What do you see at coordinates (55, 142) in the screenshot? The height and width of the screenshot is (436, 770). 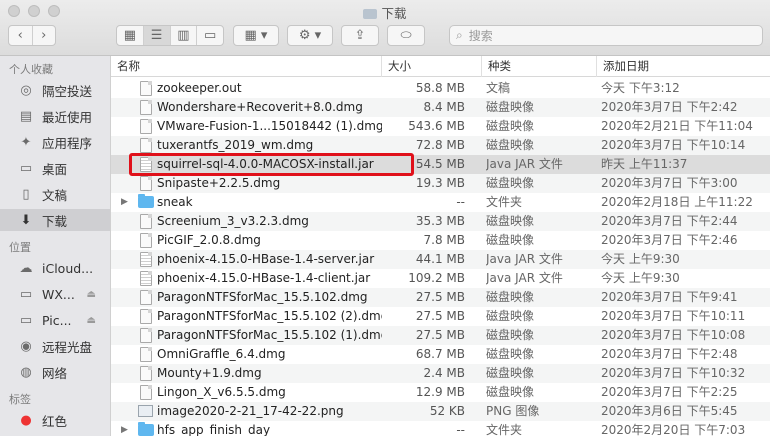 I see `sidebar-item: ✦ 应用程序` at bounding box center [55, 142].